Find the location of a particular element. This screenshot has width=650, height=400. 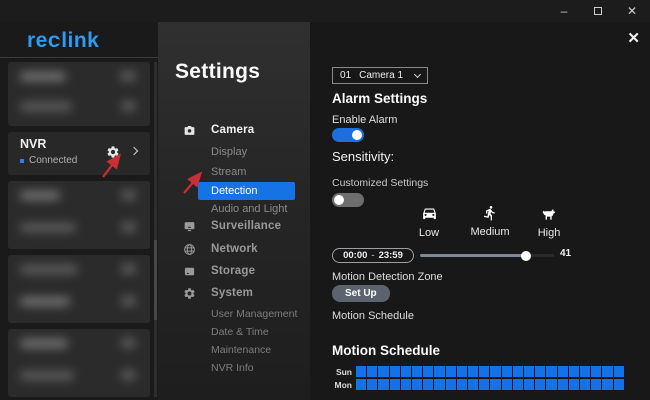

nvr-list-item: NVR Connected is located at coordinates (79, 153).